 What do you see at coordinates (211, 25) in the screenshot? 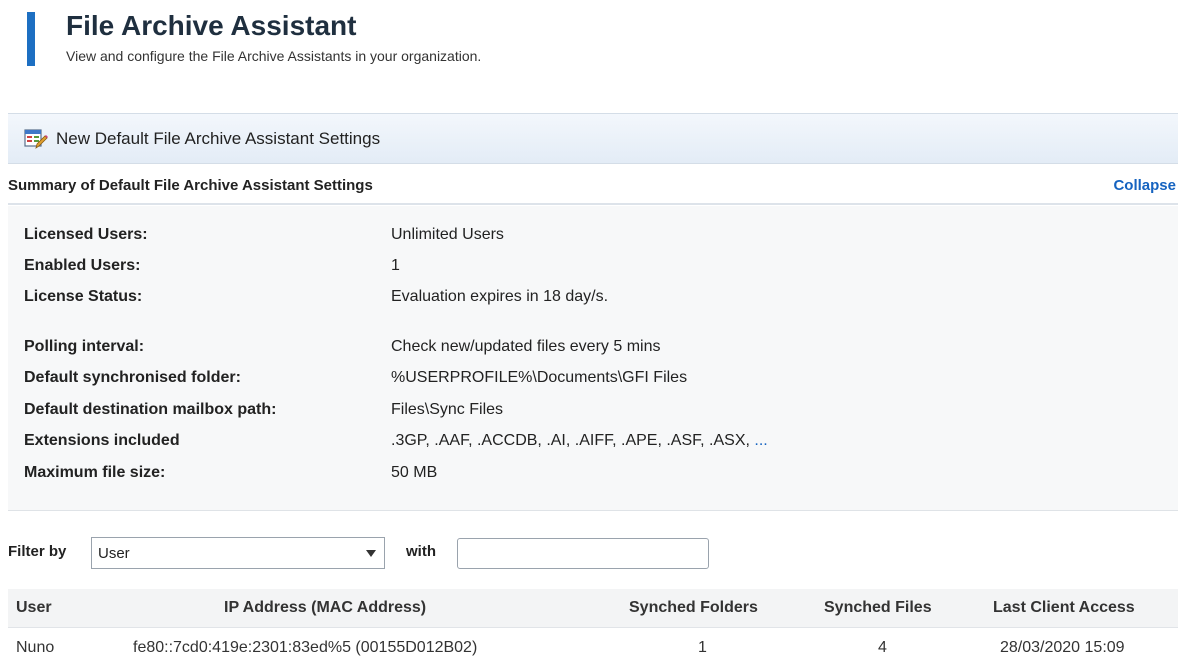
I see `page-title: File Archive Assistant` at bounding box center [211, 25].